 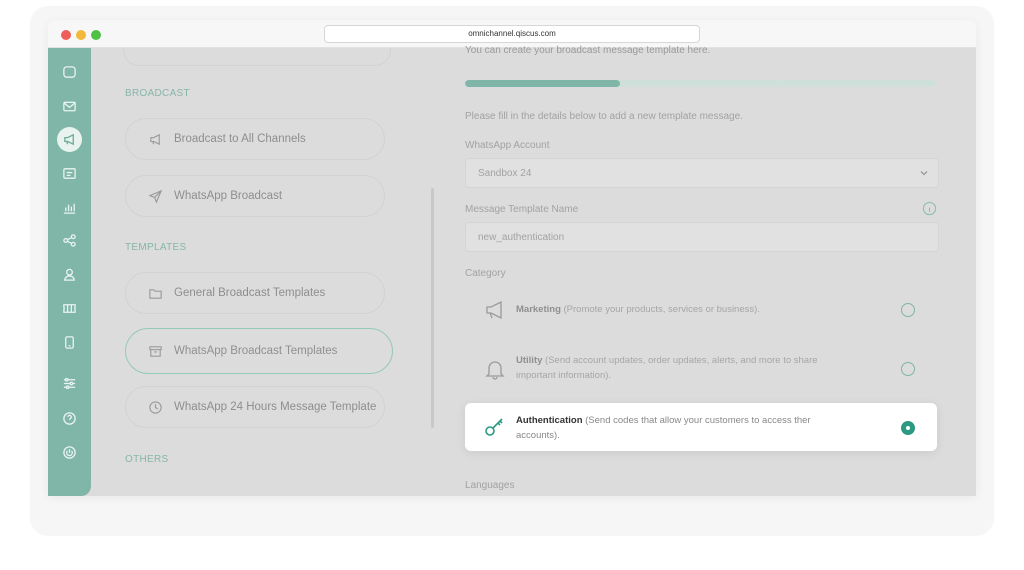 I want to click on info-icon, so click(x=929, y=208).